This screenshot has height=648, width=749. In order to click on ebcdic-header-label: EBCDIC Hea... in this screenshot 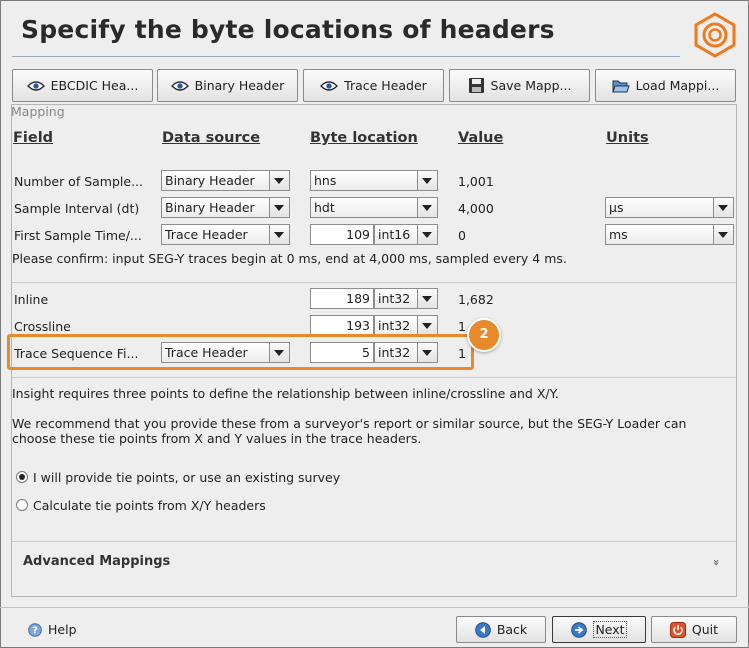, I will do `click(94, 85)`.